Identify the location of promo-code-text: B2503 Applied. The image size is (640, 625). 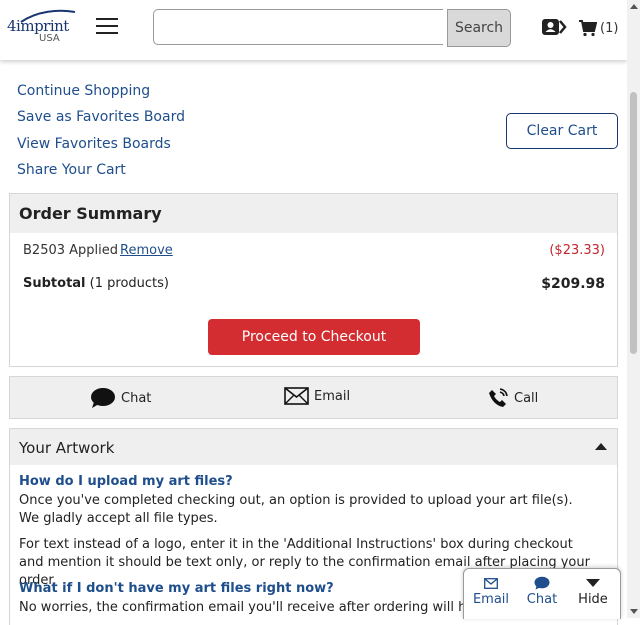
(71, 250).